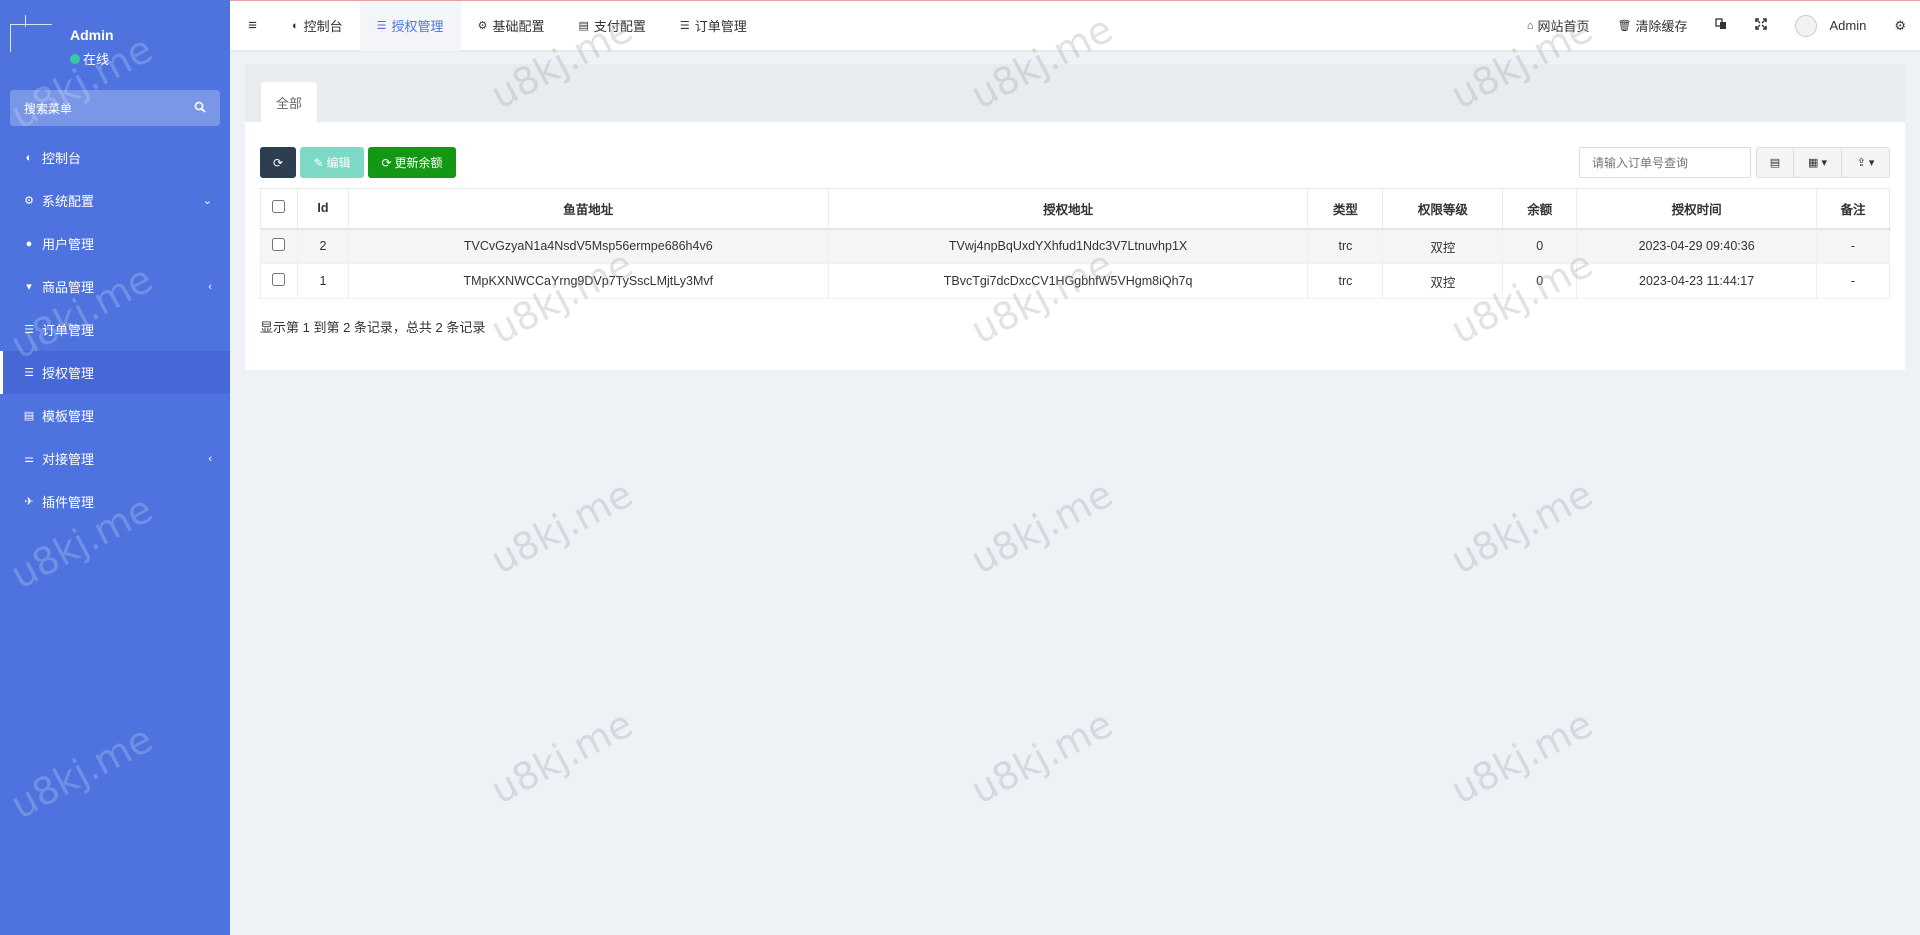 This screenshot has height=935, width=1920. Describe the element at coordinates (279, 207) in the screenshot. I see `select-all-checkbox` at that location.